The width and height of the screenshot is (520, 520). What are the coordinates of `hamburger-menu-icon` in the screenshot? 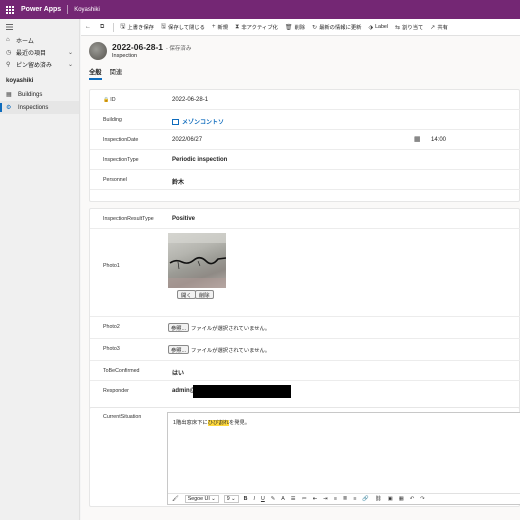 It's located at (39, 26).